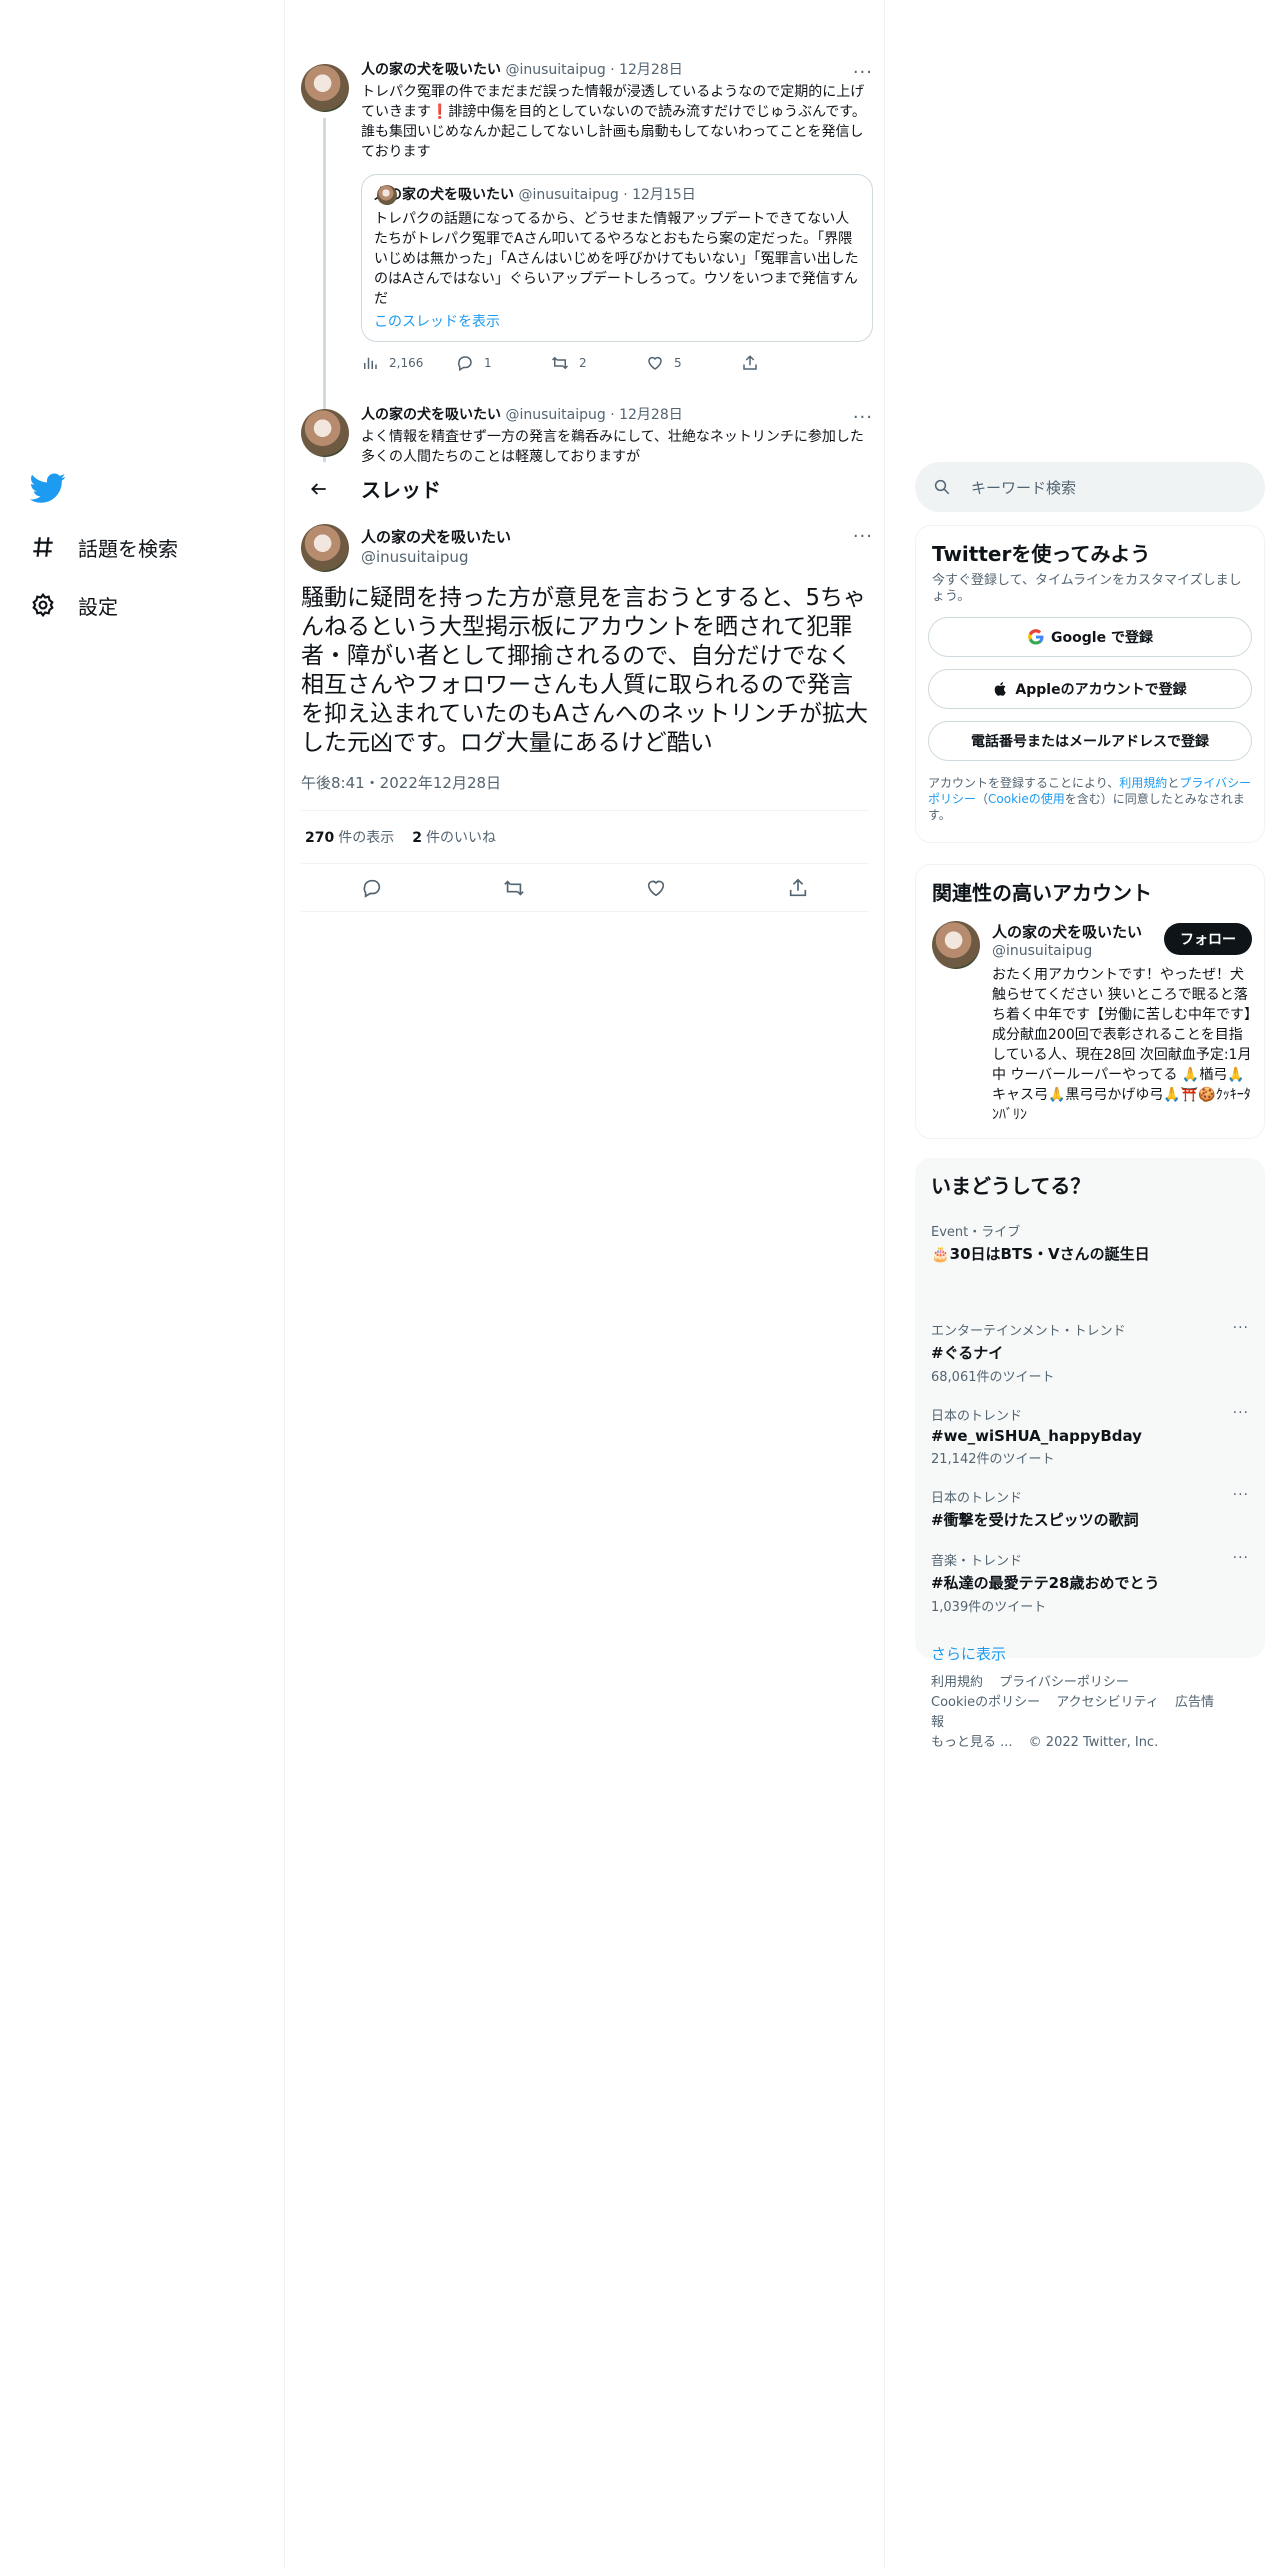 The image size is (1284, 2568). I want to click on footer-link: 利用規約, so click(957, 1682).